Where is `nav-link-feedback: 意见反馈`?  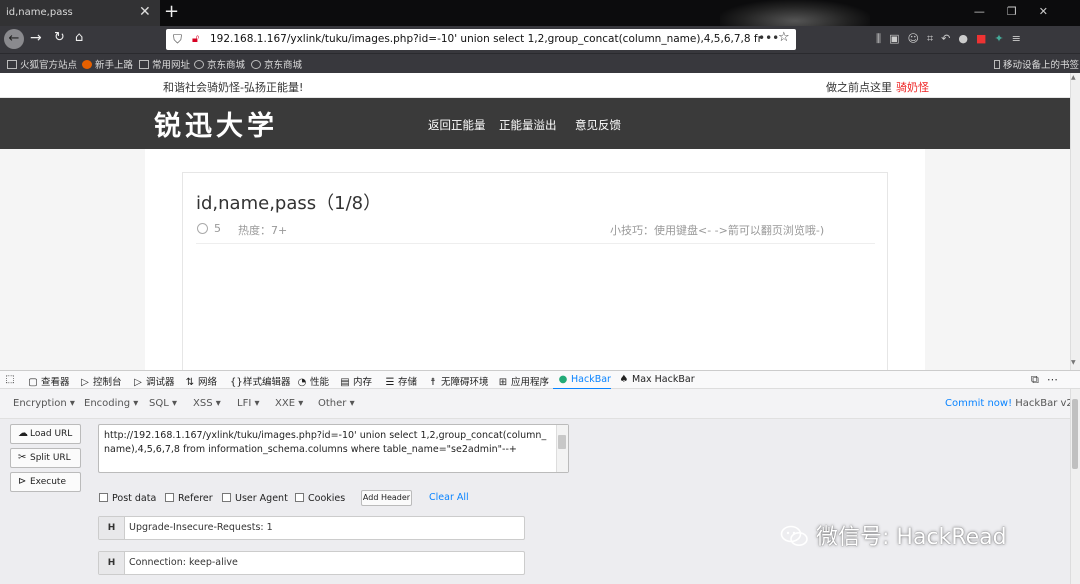 nav-link-feedback: 意见反馈 is located at coordinates (598, 125).